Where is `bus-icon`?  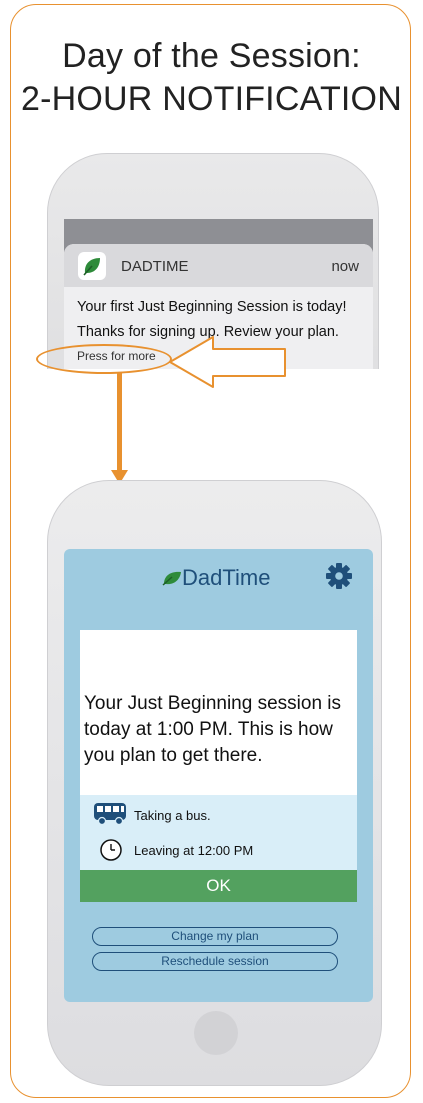 bus-icon is located at coordinates (110, 814).